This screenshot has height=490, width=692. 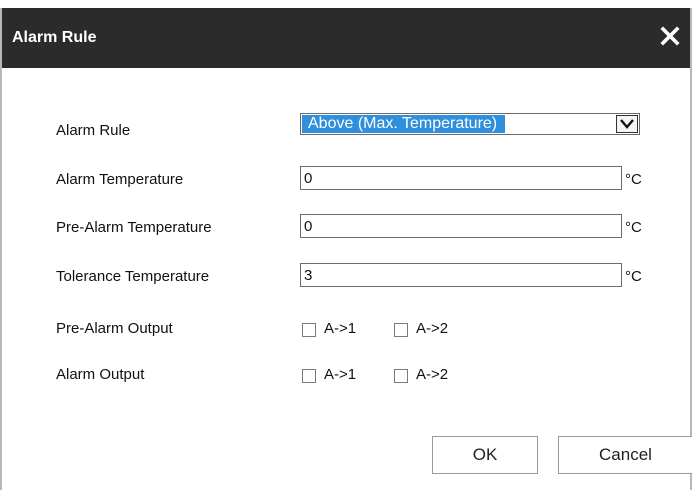 What do you see at coordinates (93, 130) in the screenshot?
I see `alarm-rule-label: Alarm Rule` at bounding box center [93, 130].